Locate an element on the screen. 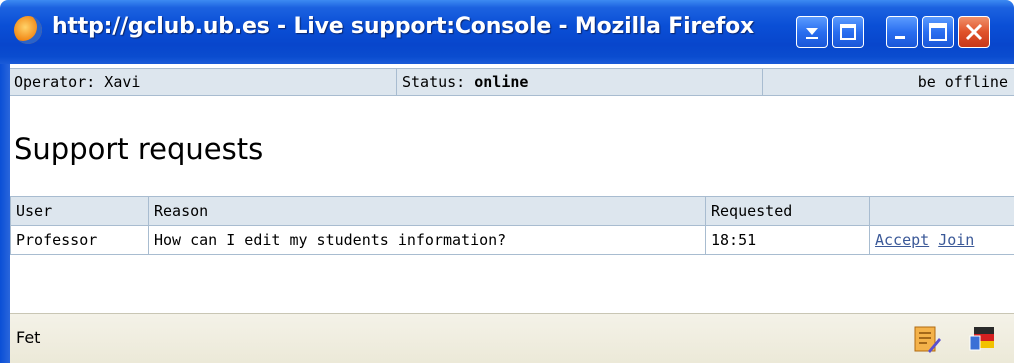 The height and width of the screenshot is (363, 1014). column-header-user: User is located at coordinates (79, 211).